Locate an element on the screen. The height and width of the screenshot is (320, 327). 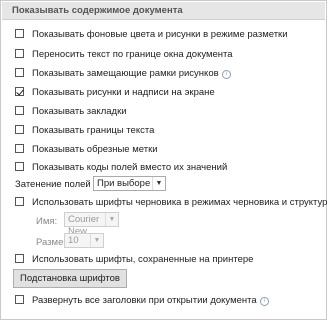
font-substitution-button: Подстановка шрифтов is located at coordinates (70, 278).